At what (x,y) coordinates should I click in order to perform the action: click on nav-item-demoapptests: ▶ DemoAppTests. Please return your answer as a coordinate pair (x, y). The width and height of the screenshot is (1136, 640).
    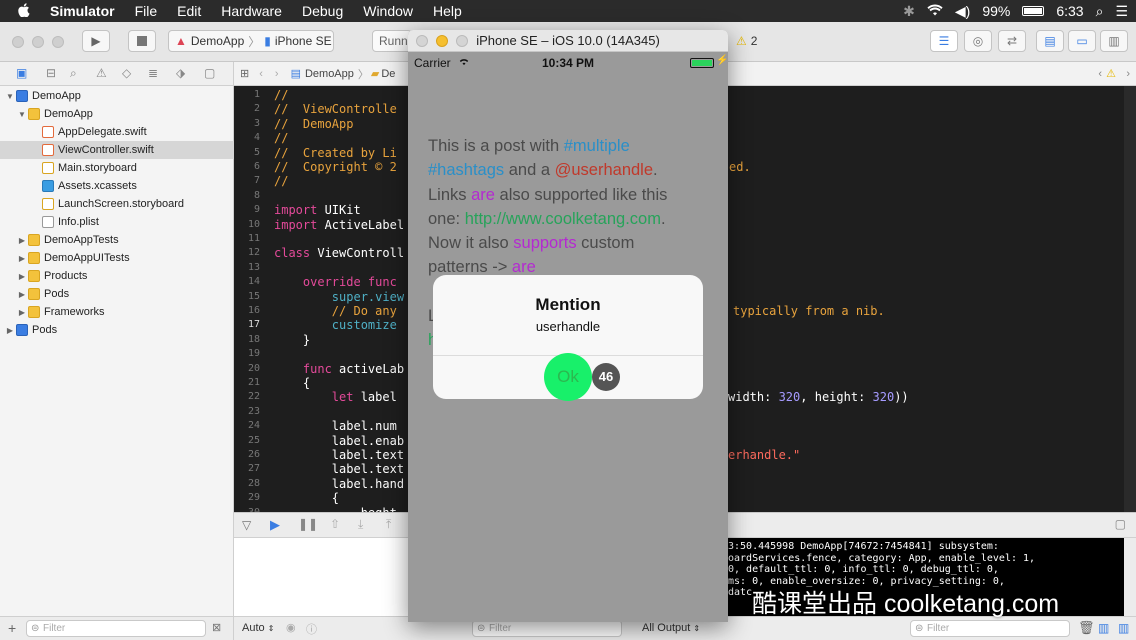
    Looking at the image, I should click on (117, 240).